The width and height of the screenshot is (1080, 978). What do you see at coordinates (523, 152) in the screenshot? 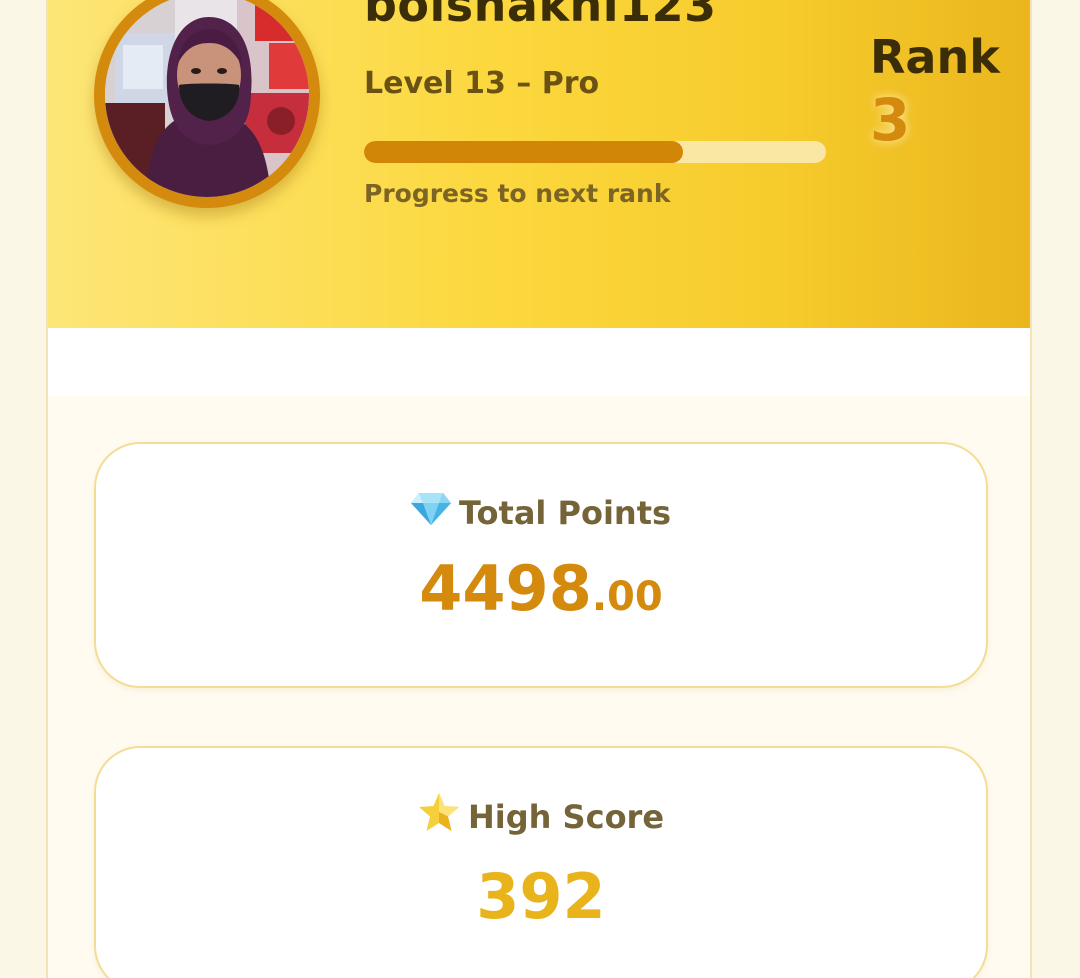
I see `rank-progress-fill` at bounding box center [523, 152].